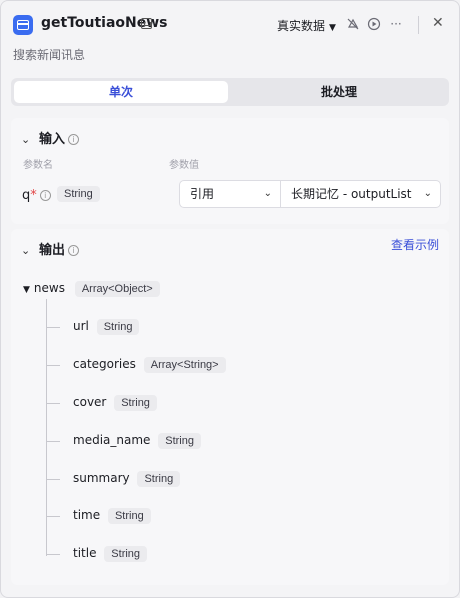 The width and height of the screenshot is (460, 598). I want to click on node-description: 搜索新闻讯息, so click(49, 55).